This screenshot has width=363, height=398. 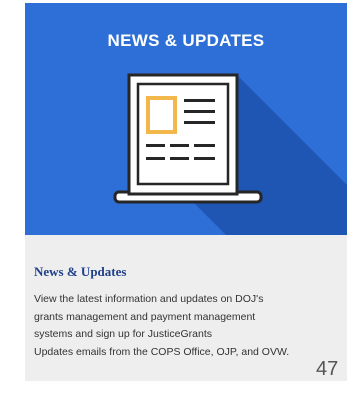 I want to click on description-line: grants management and payment management, so click(x=145, y=316).